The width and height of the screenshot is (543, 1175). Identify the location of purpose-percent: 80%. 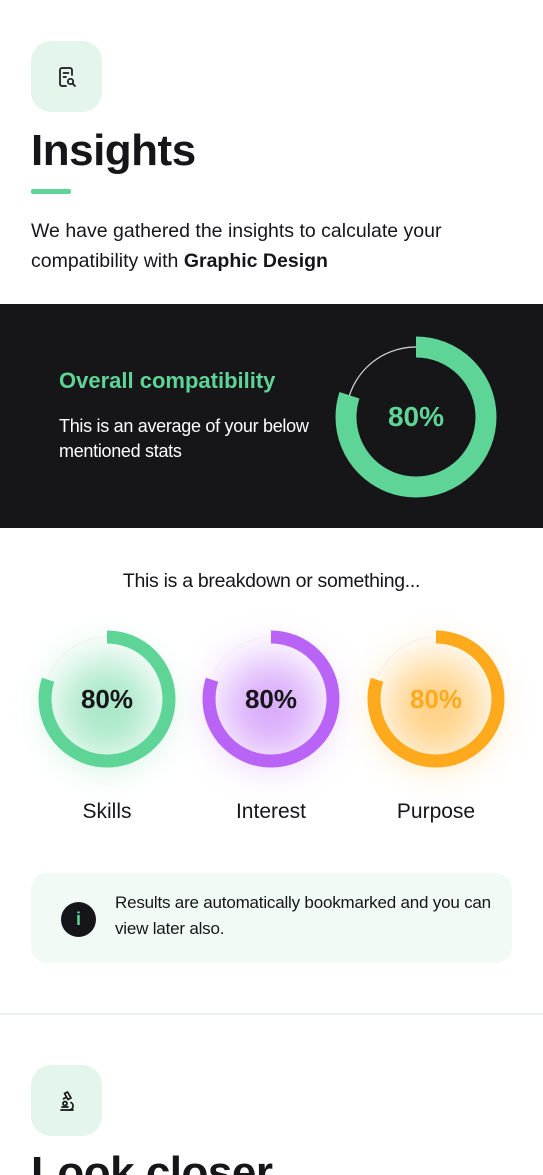
(436, 698).